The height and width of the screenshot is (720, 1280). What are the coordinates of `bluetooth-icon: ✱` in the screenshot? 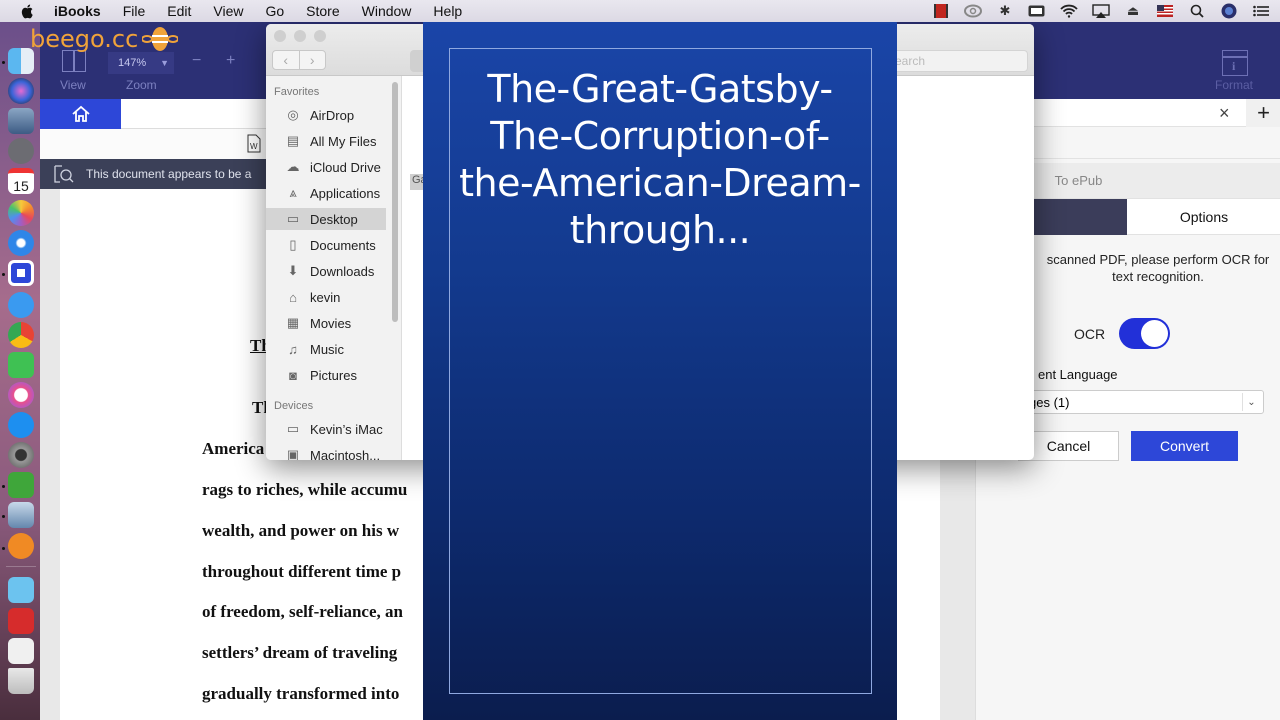 It's located at (1005, 11).